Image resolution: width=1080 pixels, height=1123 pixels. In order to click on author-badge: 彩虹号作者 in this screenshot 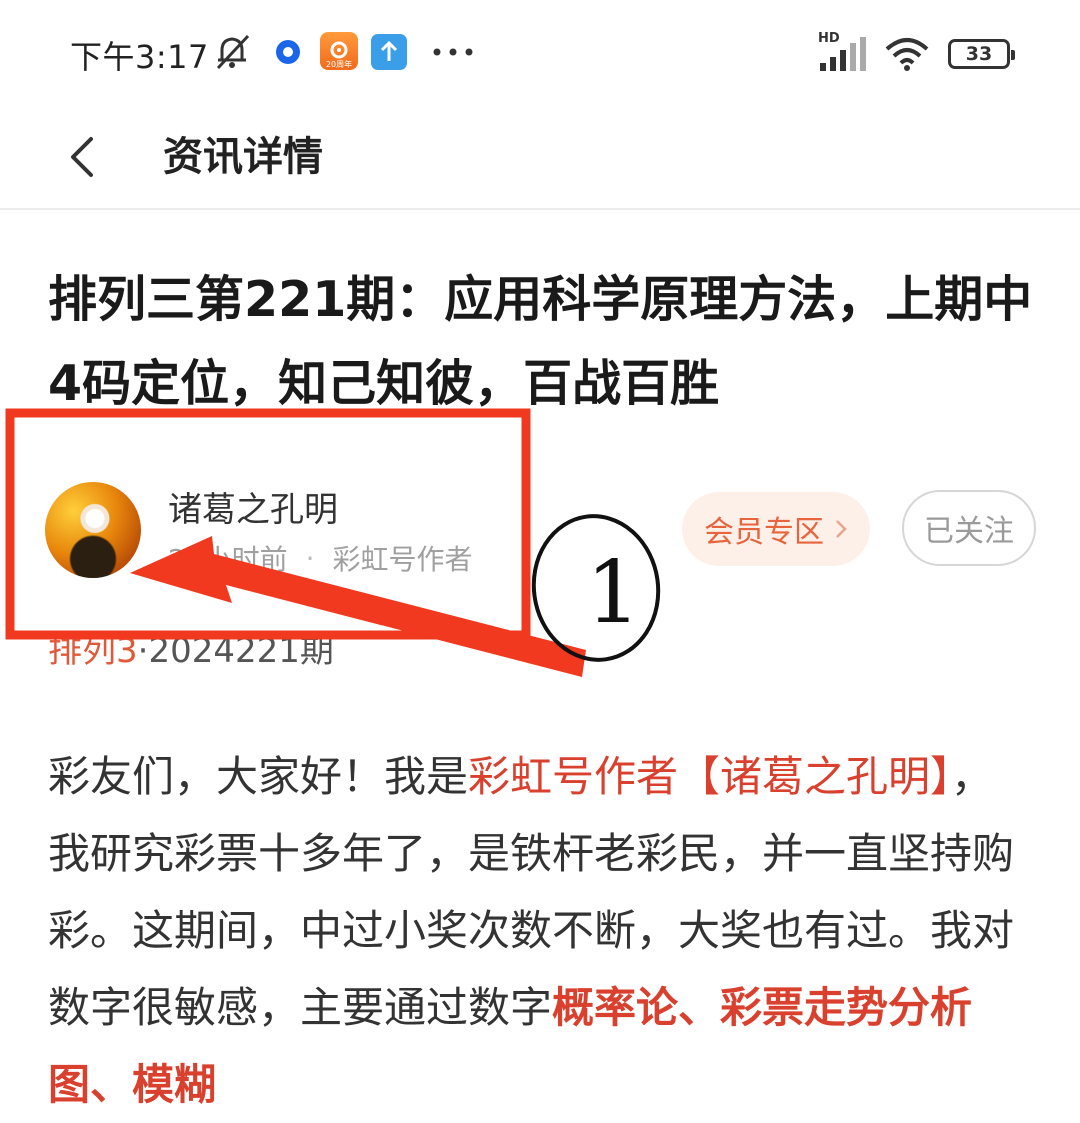, I will do `click(402, 559)`.